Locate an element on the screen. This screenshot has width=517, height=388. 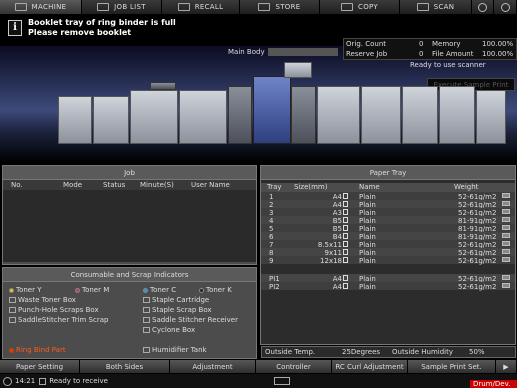
tab-job-list: JOB LIST is located at coordinates (122, 7).